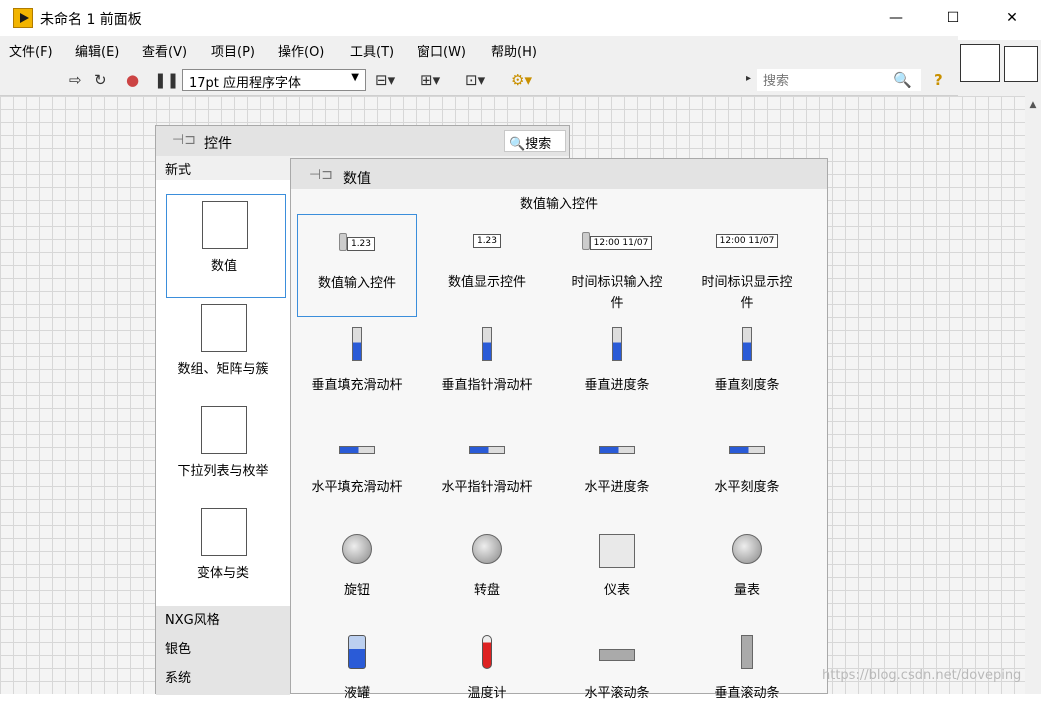 The width and height of the screenshot is (1041, 727). I want to click on connector-pane-icon, so click(980, 63).